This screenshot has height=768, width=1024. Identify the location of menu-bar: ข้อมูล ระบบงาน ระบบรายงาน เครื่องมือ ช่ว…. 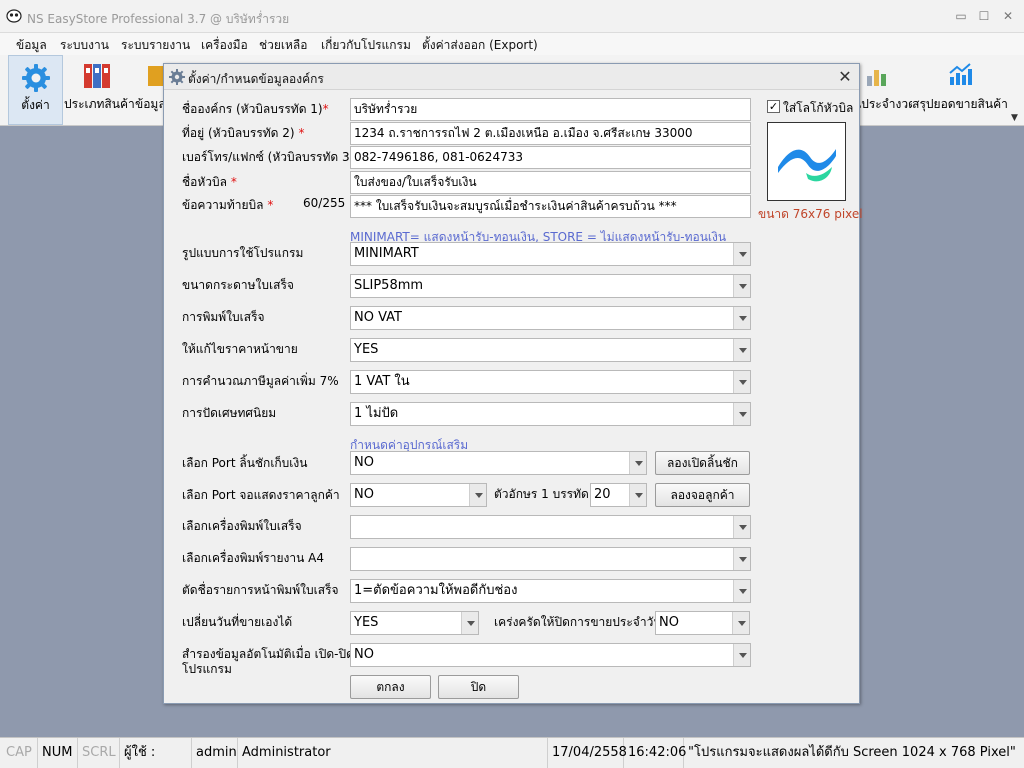
(512, 44).